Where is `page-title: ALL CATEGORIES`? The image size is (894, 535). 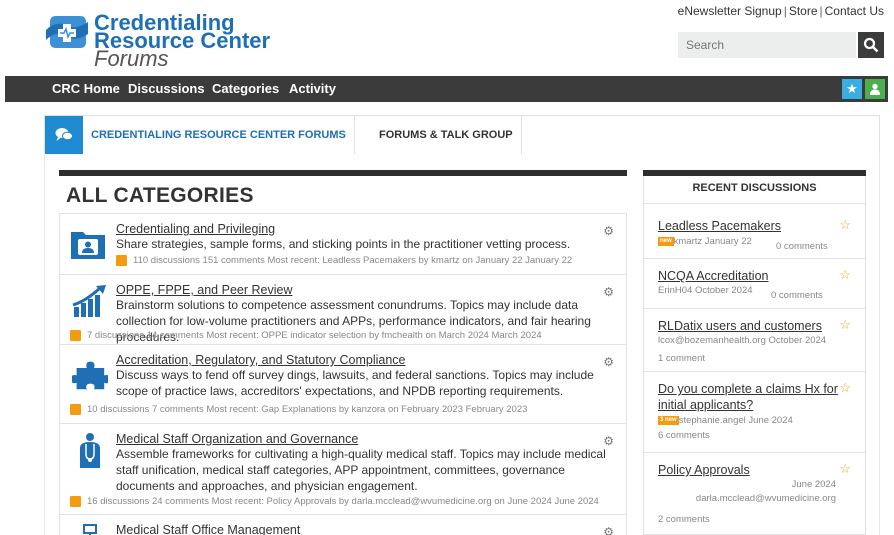 page-title: ALL CATEGORIES is located at coordinates (160, 195).